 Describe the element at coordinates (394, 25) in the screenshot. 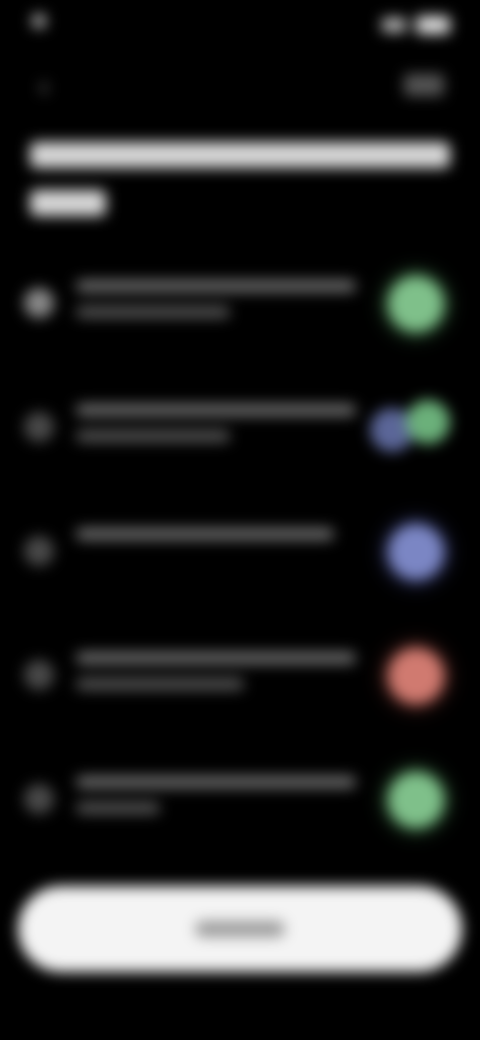

I see `signal-icon` at that location.